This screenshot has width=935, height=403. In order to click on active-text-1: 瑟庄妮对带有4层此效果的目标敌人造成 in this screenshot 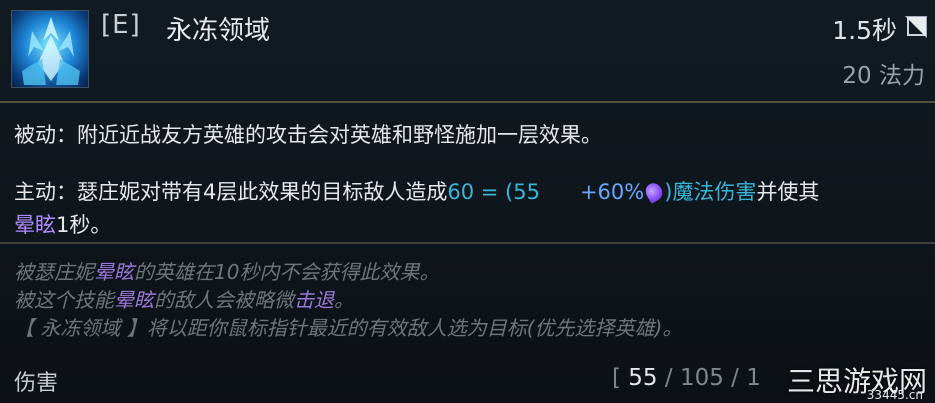, I will do `click(262, 192)`.